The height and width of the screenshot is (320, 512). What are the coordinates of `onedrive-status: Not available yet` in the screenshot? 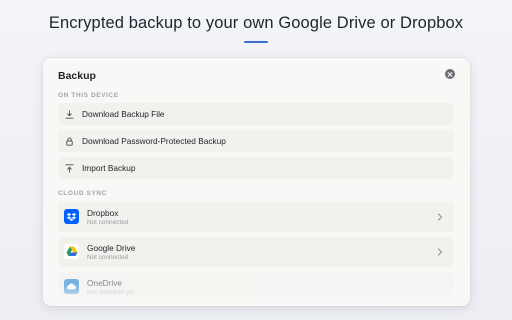 It's located at (111, 292).